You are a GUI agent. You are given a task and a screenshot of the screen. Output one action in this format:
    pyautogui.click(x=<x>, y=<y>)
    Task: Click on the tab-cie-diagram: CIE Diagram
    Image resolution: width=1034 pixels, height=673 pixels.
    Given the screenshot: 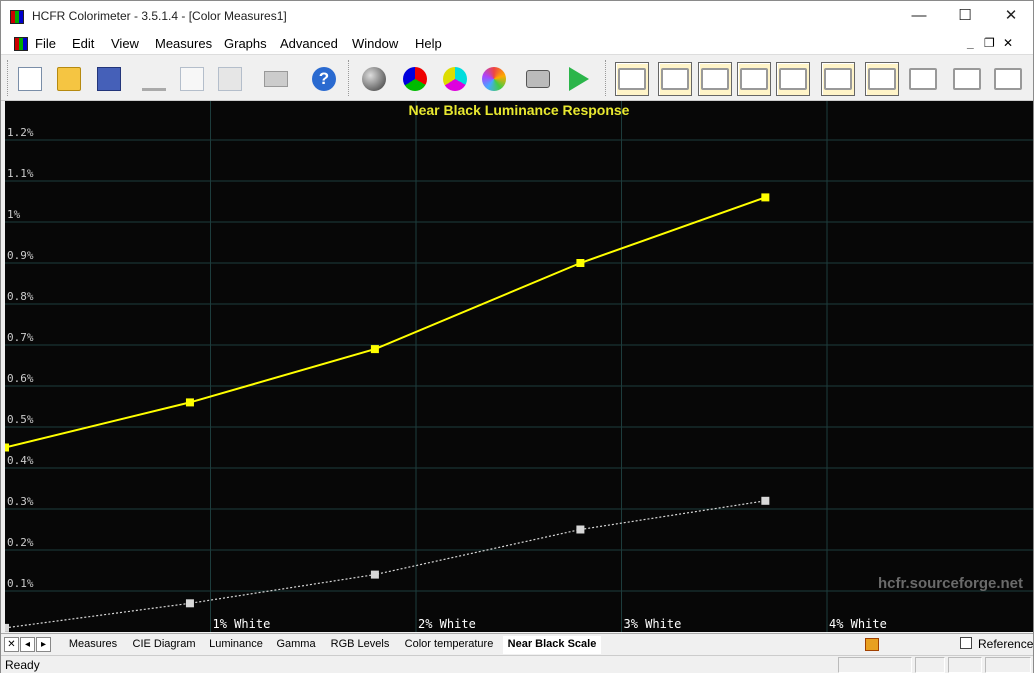 What is the action you would take?
    pyautogui.click(x=164, y=645)
    